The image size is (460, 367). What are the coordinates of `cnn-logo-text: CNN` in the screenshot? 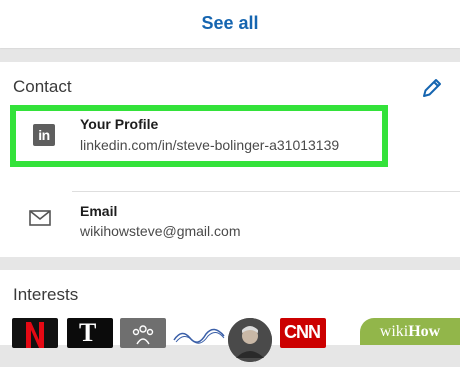 It's located at (302, 332).